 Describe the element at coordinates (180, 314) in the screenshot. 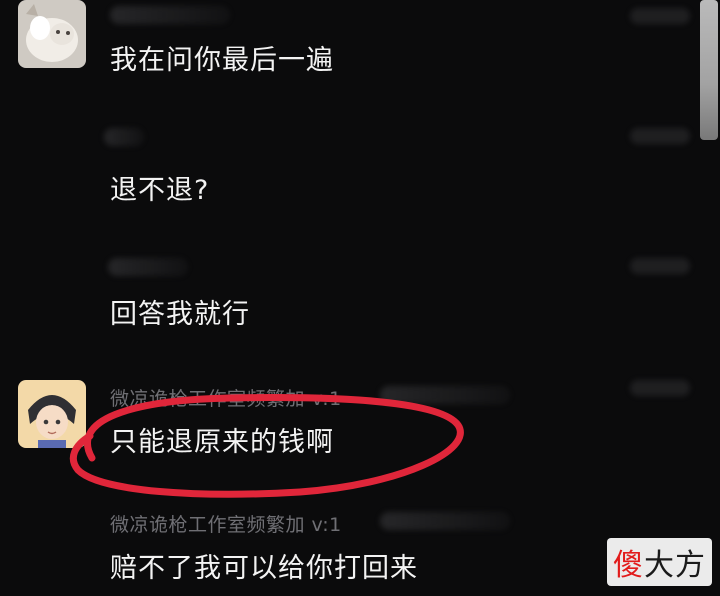

I see `message-text: 回答我就行` at that location.